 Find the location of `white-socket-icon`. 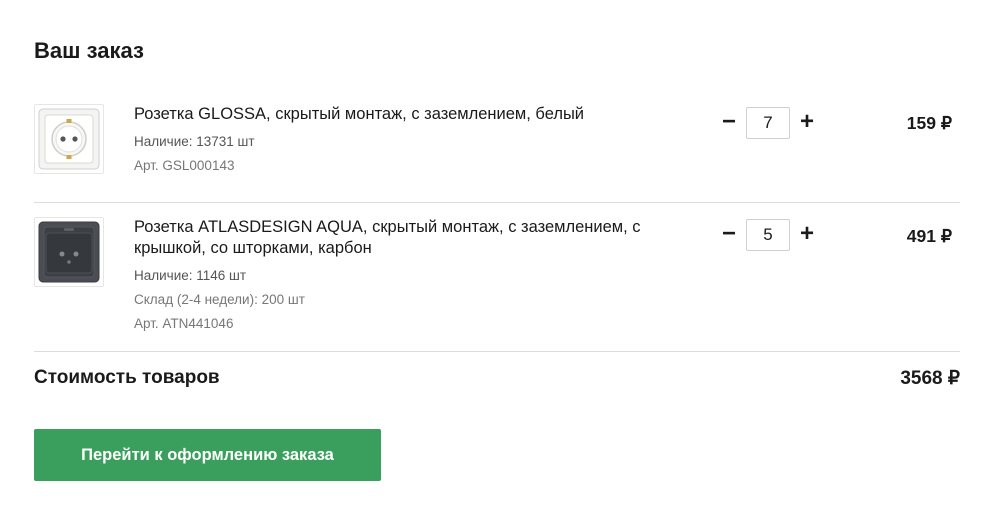

white-socket-icon is located at coordinates (69, 139).